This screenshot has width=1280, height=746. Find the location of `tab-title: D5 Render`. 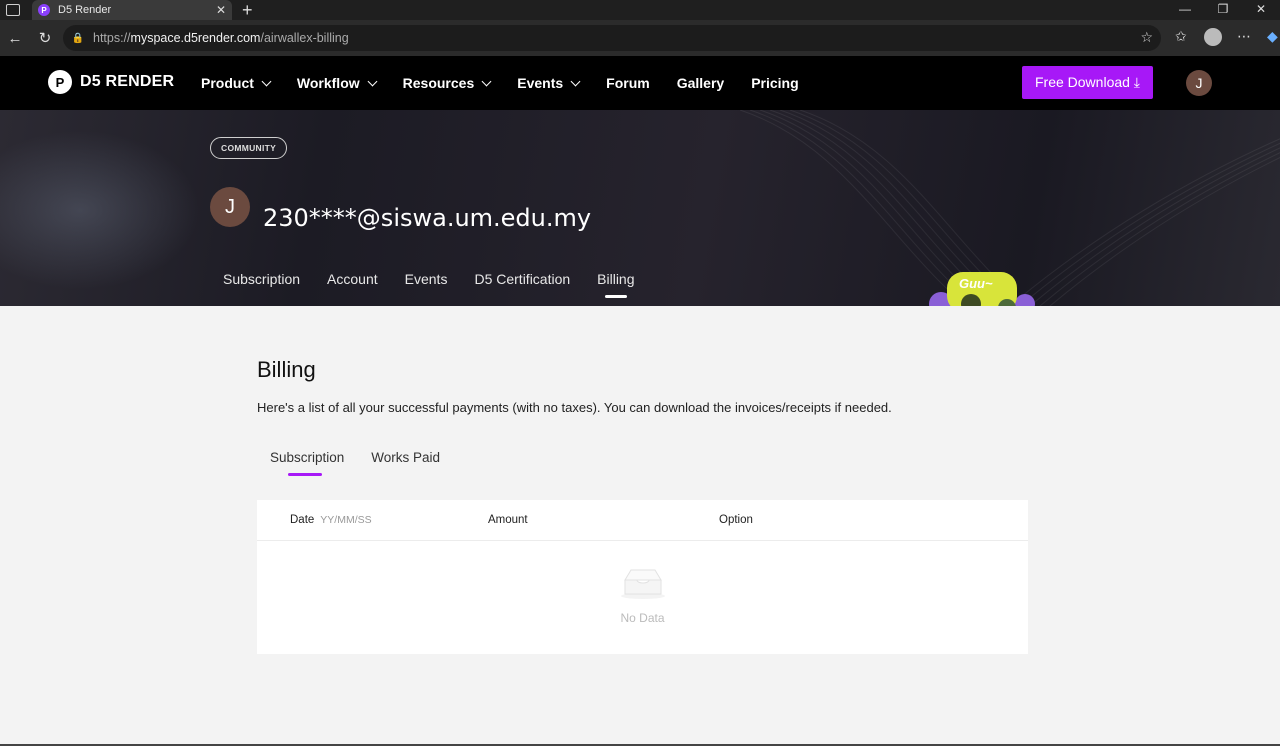

tab-title: D5 Render is located at coordinates (85, 10).